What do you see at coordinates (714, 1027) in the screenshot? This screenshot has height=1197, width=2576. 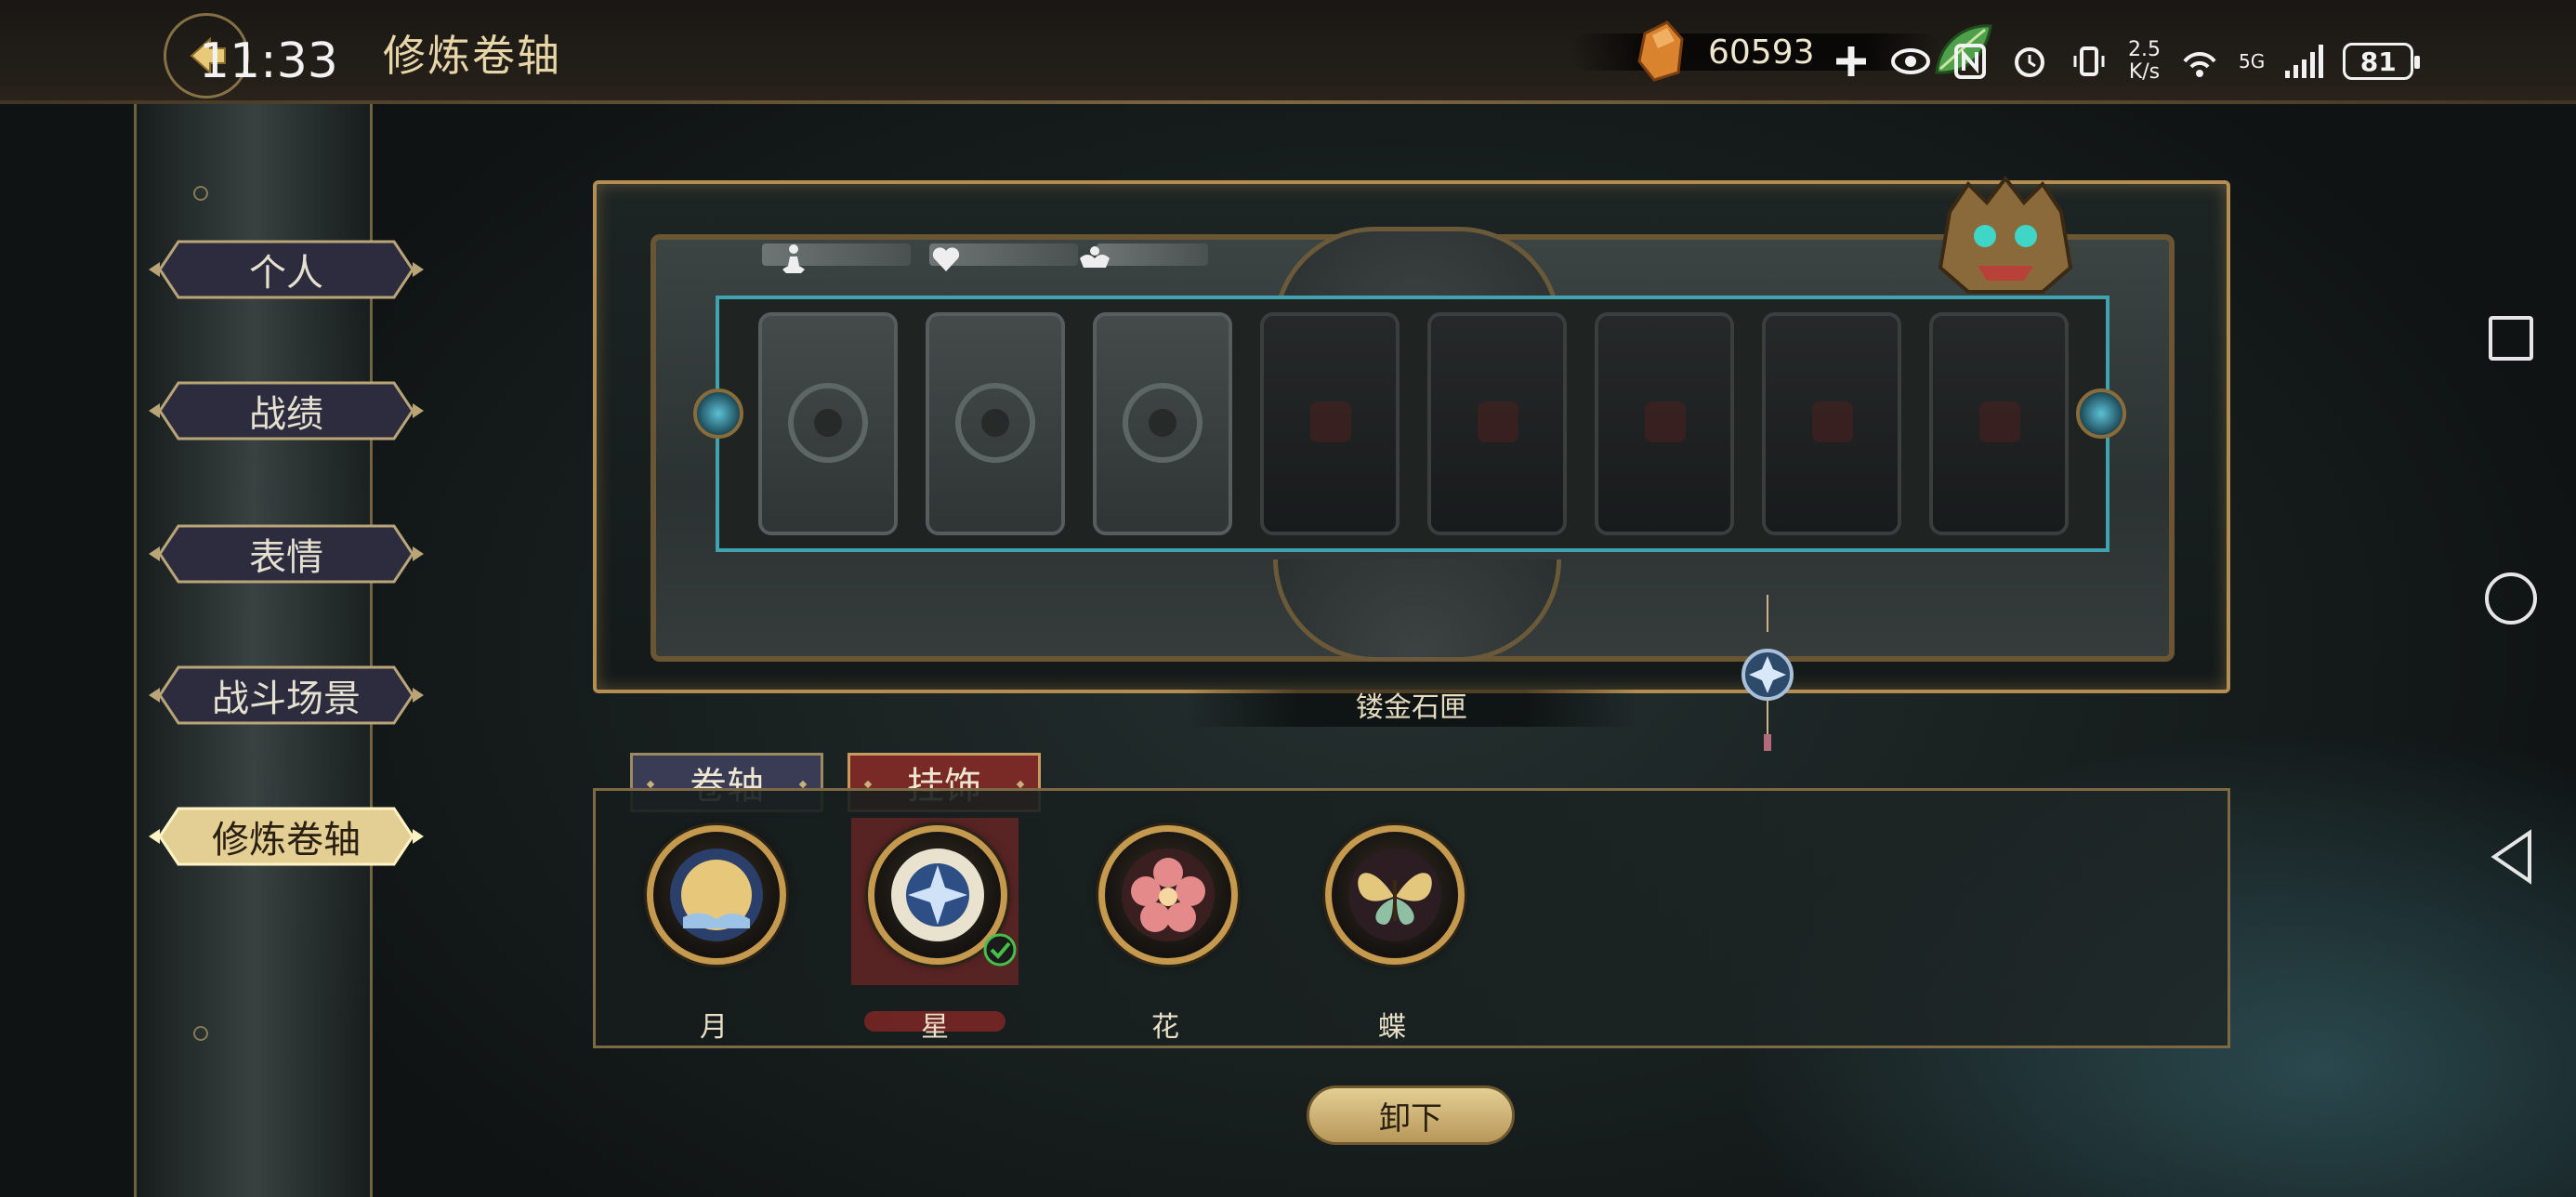 I see `item-label: 月` at bounding box center [714, 1027].